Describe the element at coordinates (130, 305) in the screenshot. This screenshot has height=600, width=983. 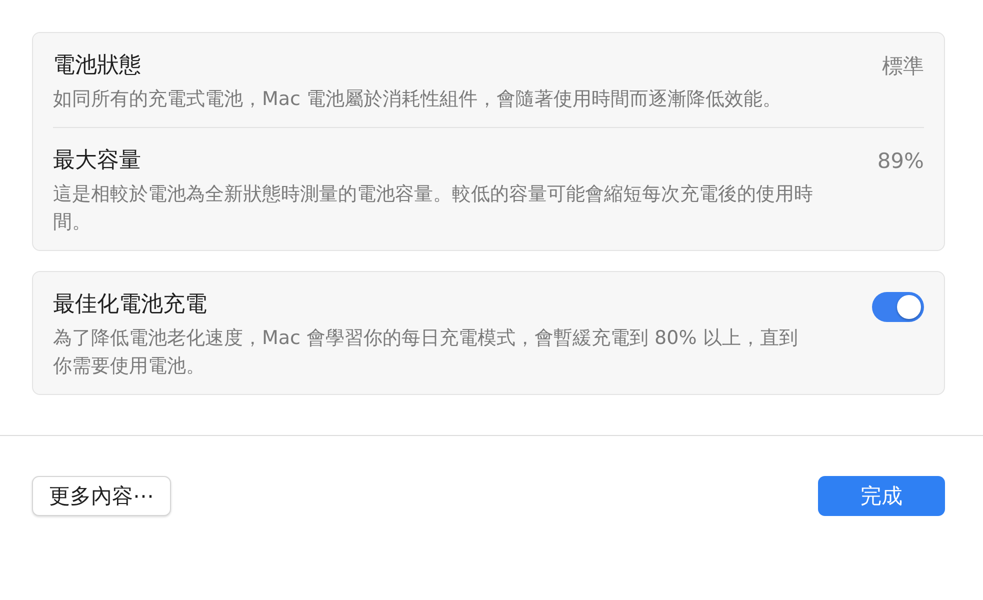
I see `setting-title: 最佳化電池充電` at that location.